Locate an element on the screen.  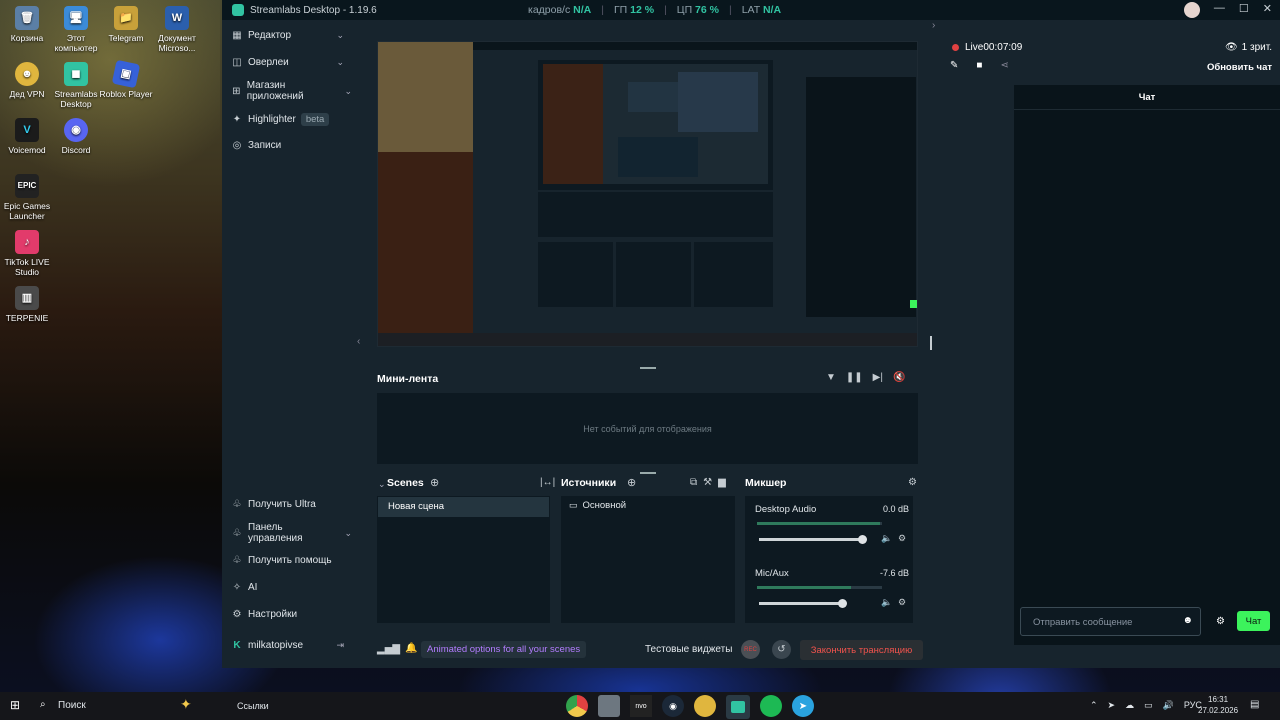
chat-input: Отправить сообщение ☻ is located at coordinates (1110, 621).